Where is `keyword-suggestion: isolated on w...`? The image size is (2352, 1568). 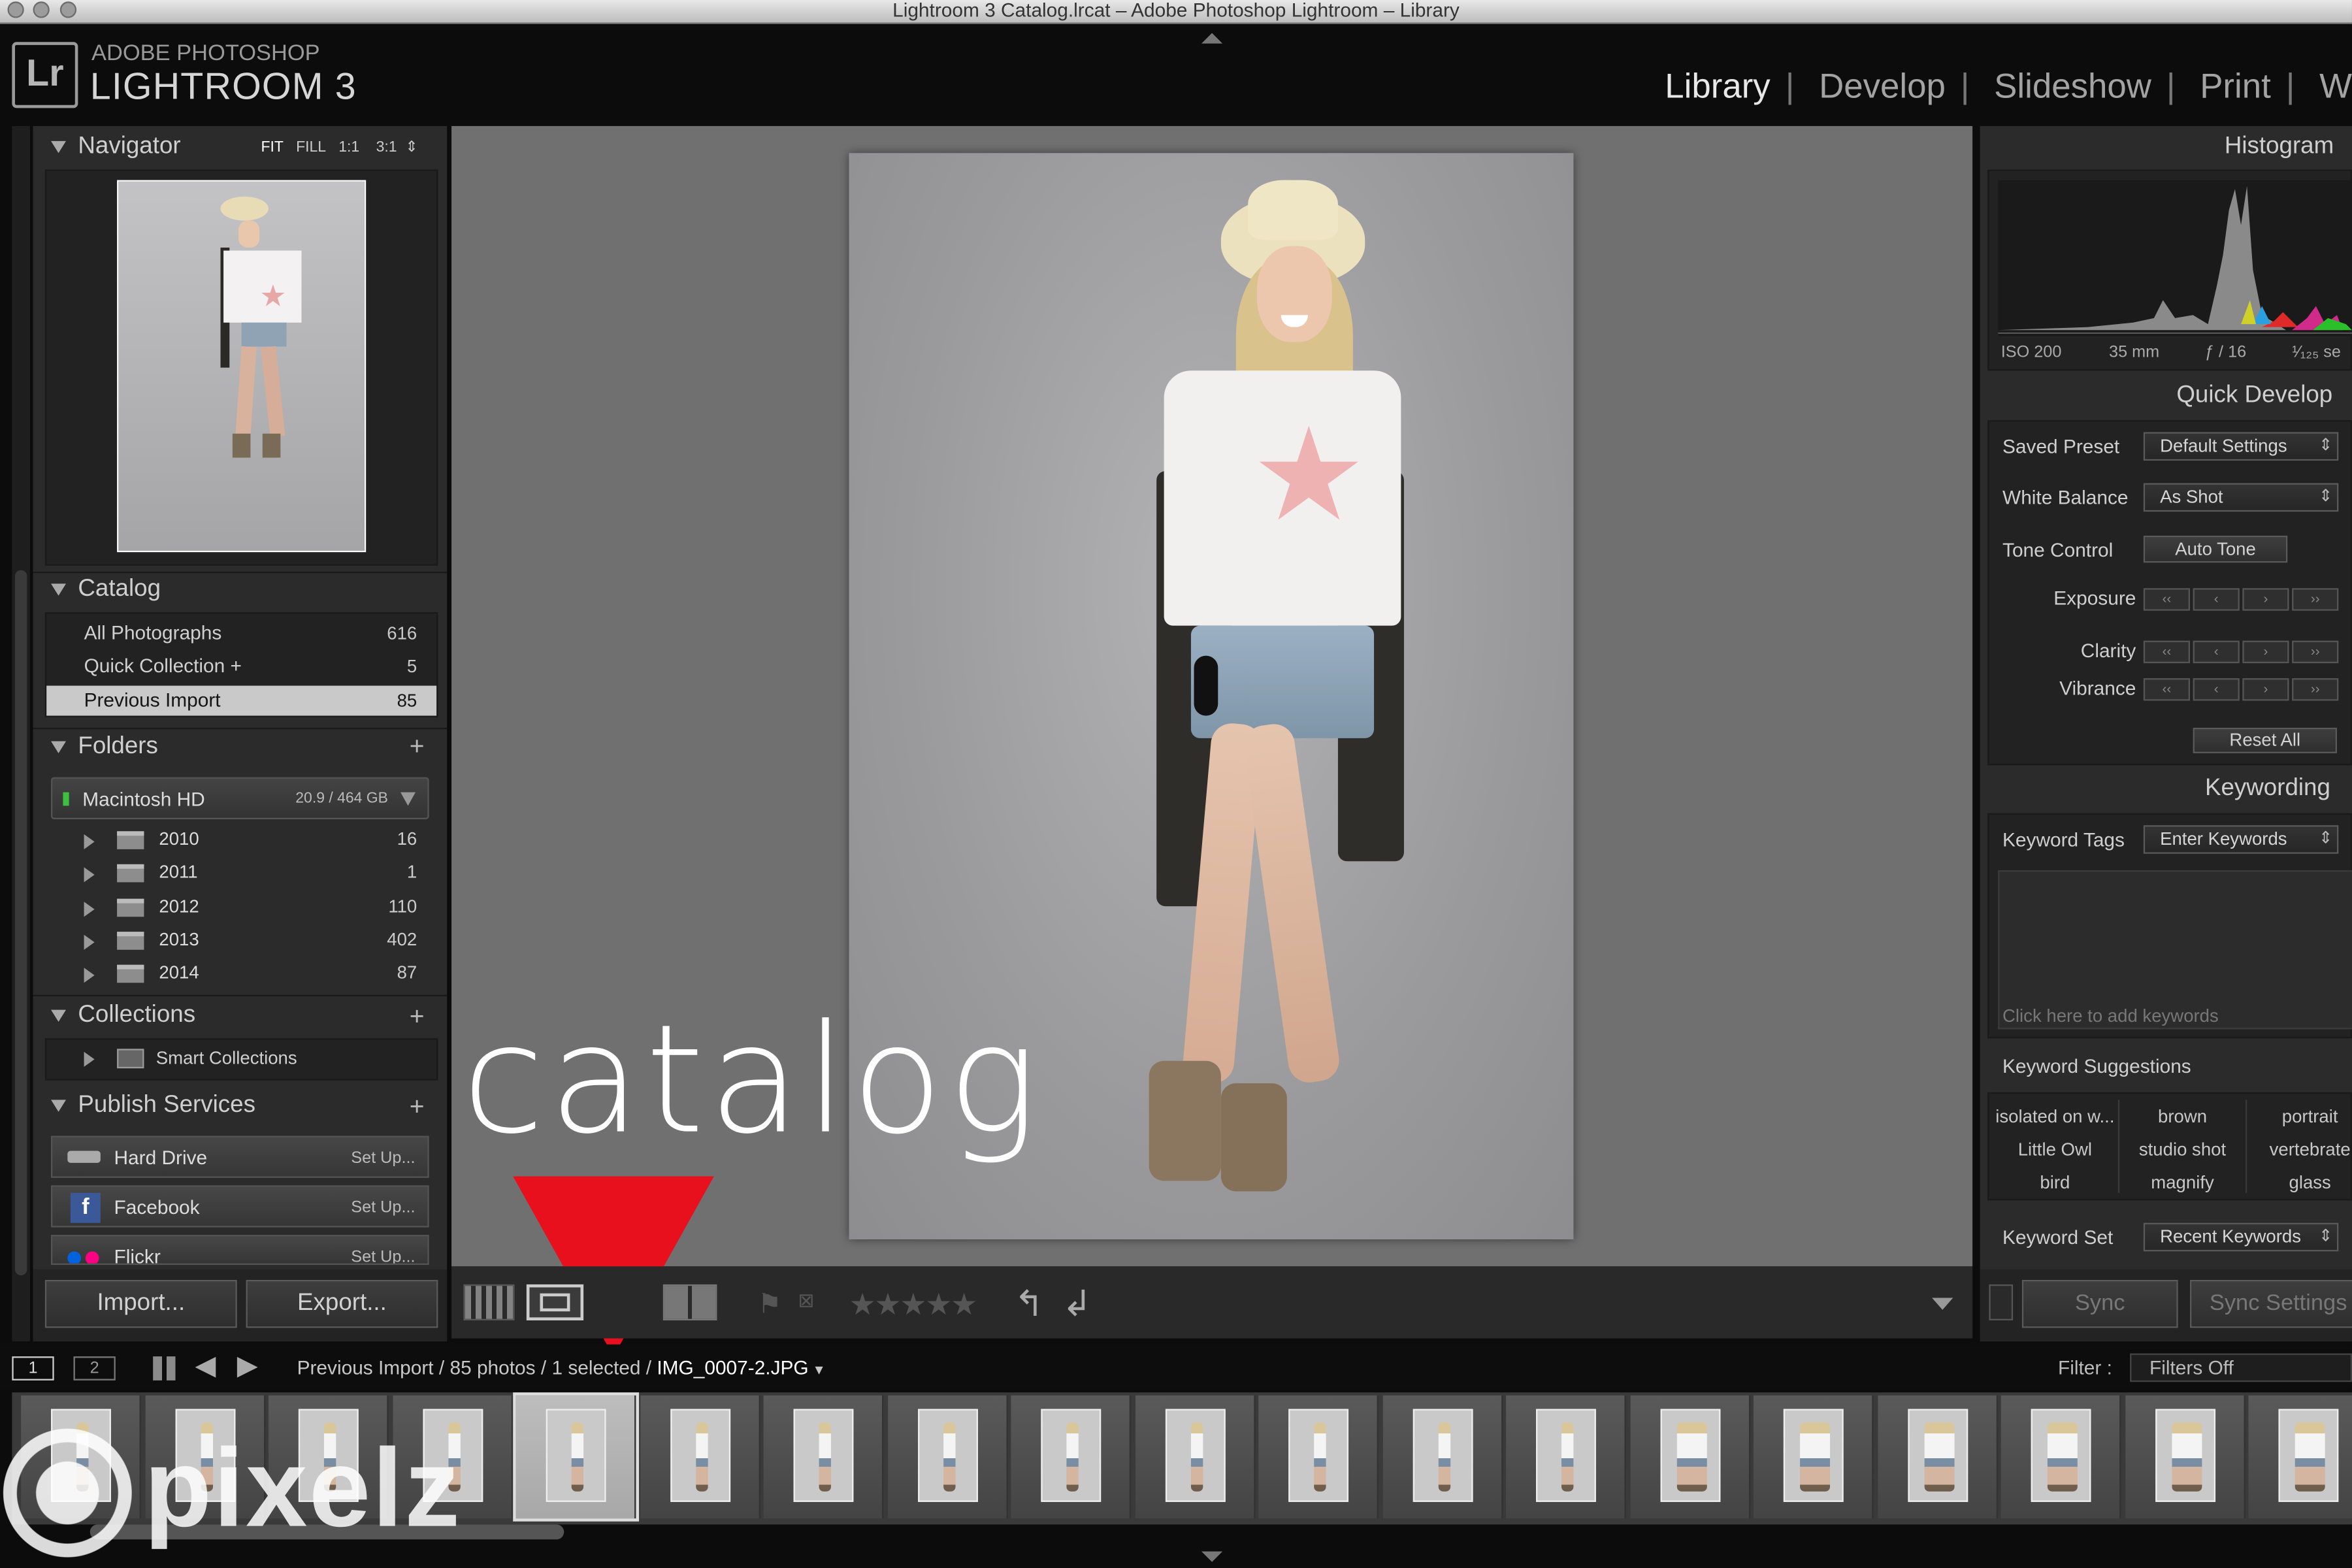 keyword-suggestion: isolated on w... is located at coordinates (2055, 1116).